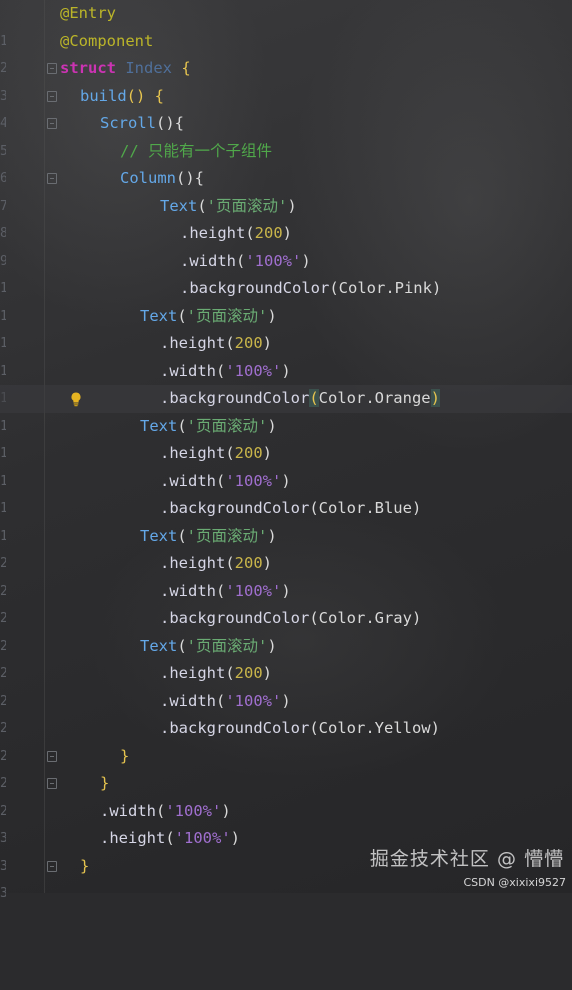 The width and height of the screenshot is (572, 990). Describe the element at coordinates (286, 519) in the screenshot. I see `code-line: 19 .backgroundColor(Color.Blue)` at that location.